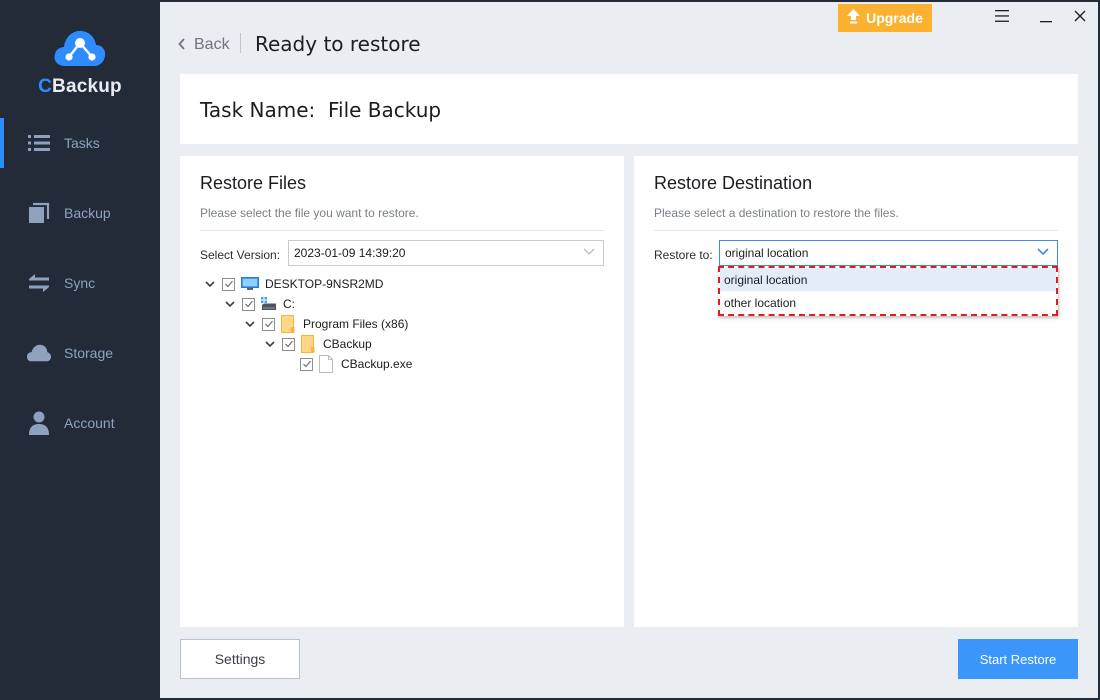  I want to click on restore-to-value: original location, so click(767, 253).